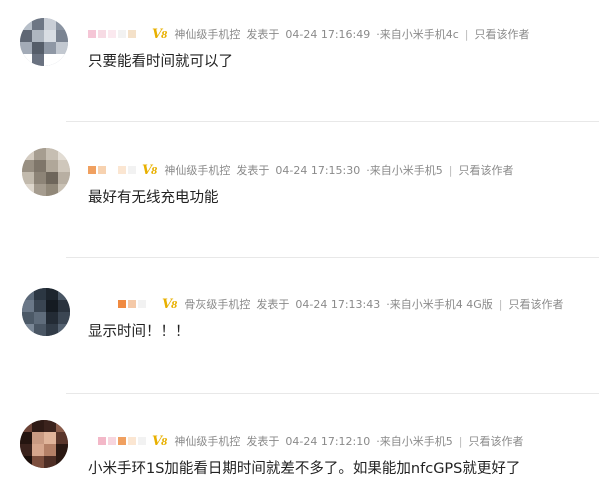 This screenshot has width=599, height=499. I want to click on post-time: 04-24 17:13:43, so click(338, 304).